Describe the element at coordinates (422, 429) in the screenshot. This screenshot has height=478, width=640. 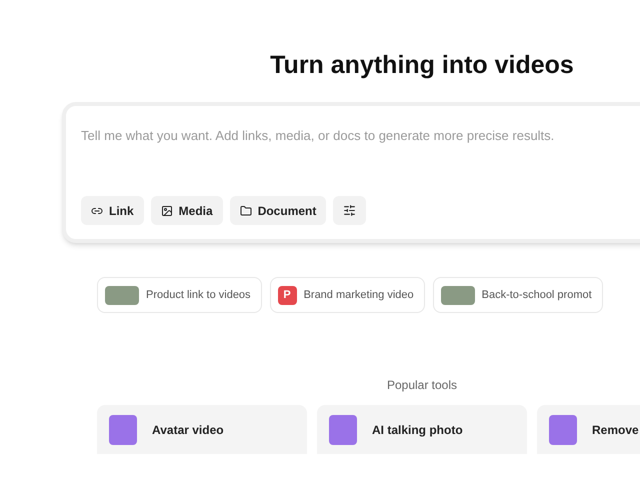
I see `tool-card: AI talking photo` at that location.